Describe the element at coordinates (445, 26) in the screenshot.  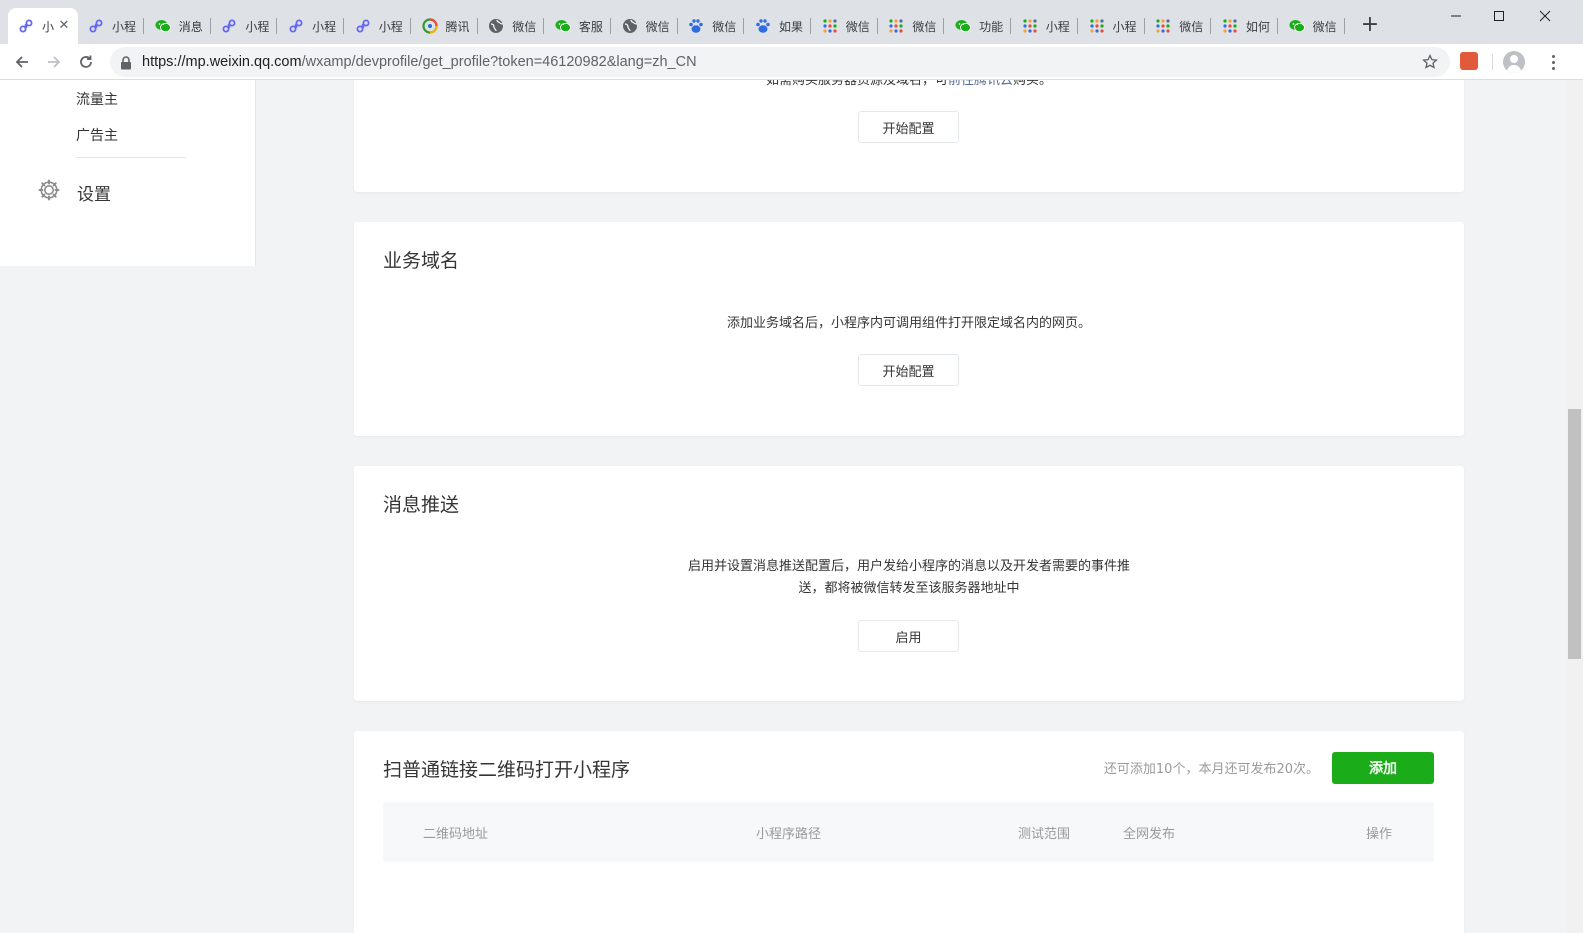
I see `browser-tab: 腾讯` at that location.